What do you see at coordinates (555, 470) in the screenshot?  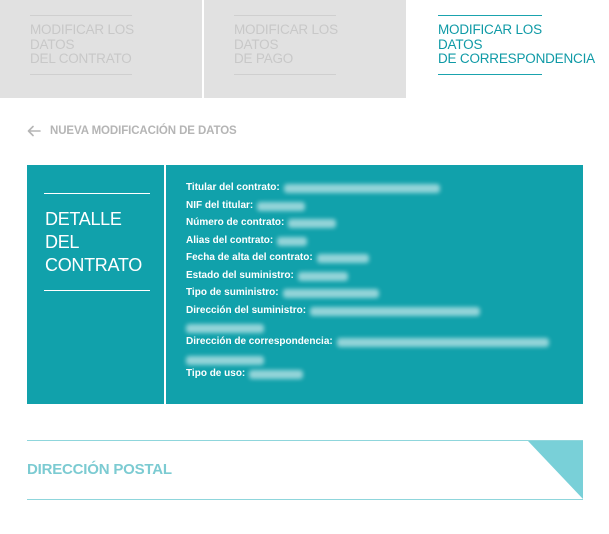 I see `corner-triangle-icon` at bounding box center [555, 470].